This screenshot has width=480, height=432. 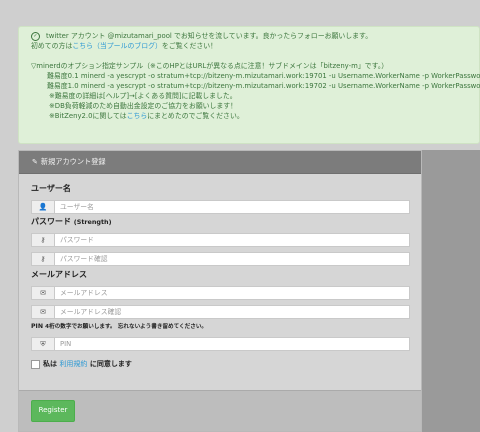 I want to click on password-strength: (Strength), so click(x=92, y=222).